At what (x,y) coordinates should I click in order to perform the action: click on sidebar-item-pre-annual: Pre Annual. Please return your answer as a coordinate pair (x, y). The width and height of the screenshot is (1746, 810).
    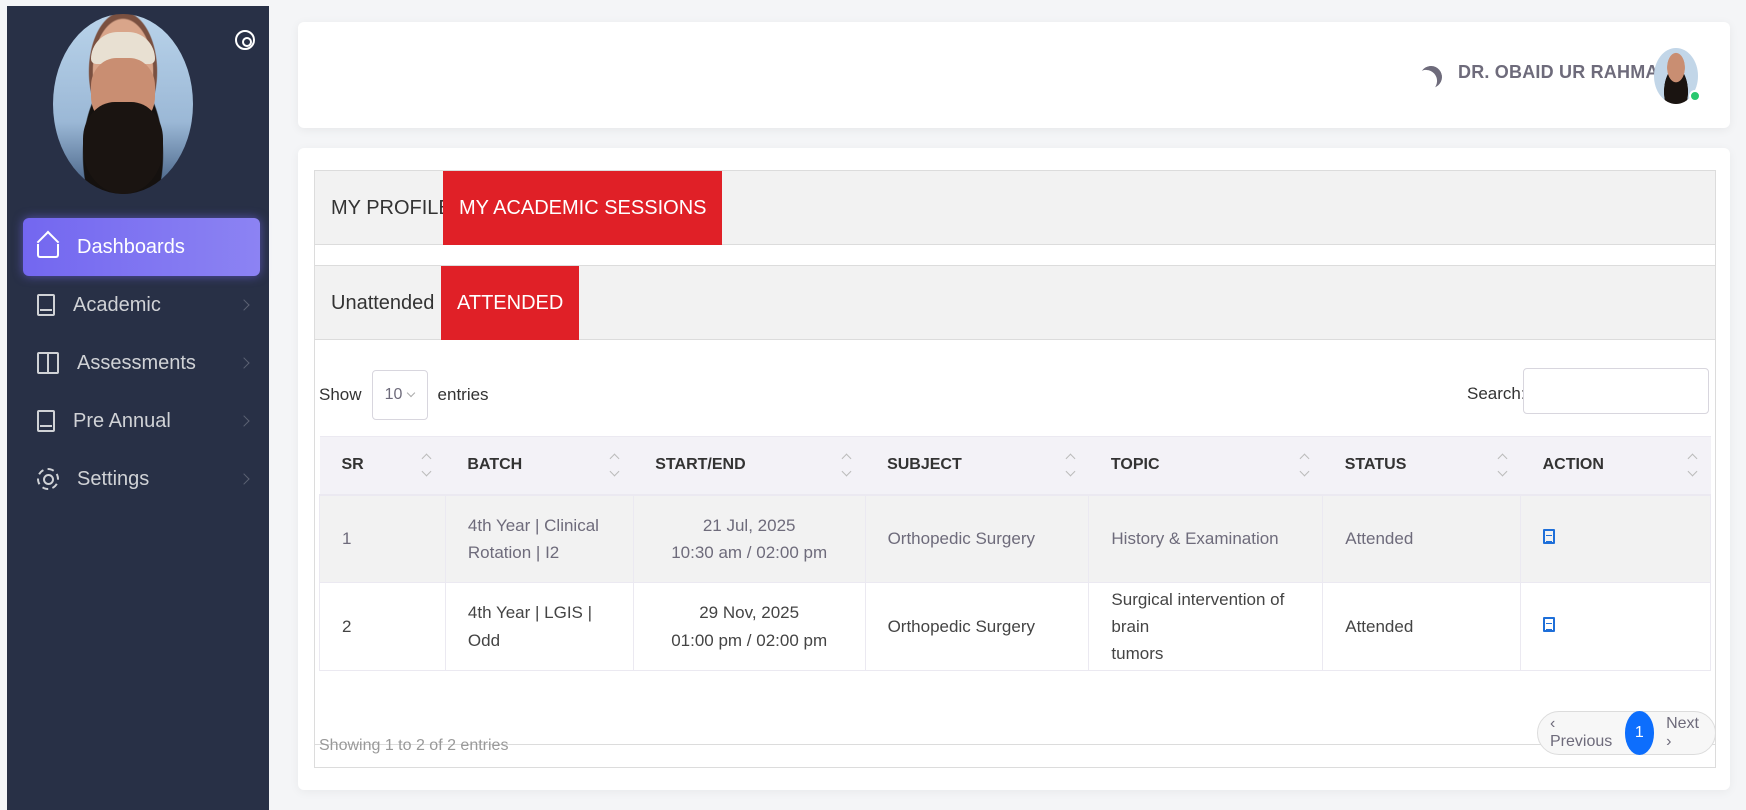
    Looking at the image, I should click on (141, 421).